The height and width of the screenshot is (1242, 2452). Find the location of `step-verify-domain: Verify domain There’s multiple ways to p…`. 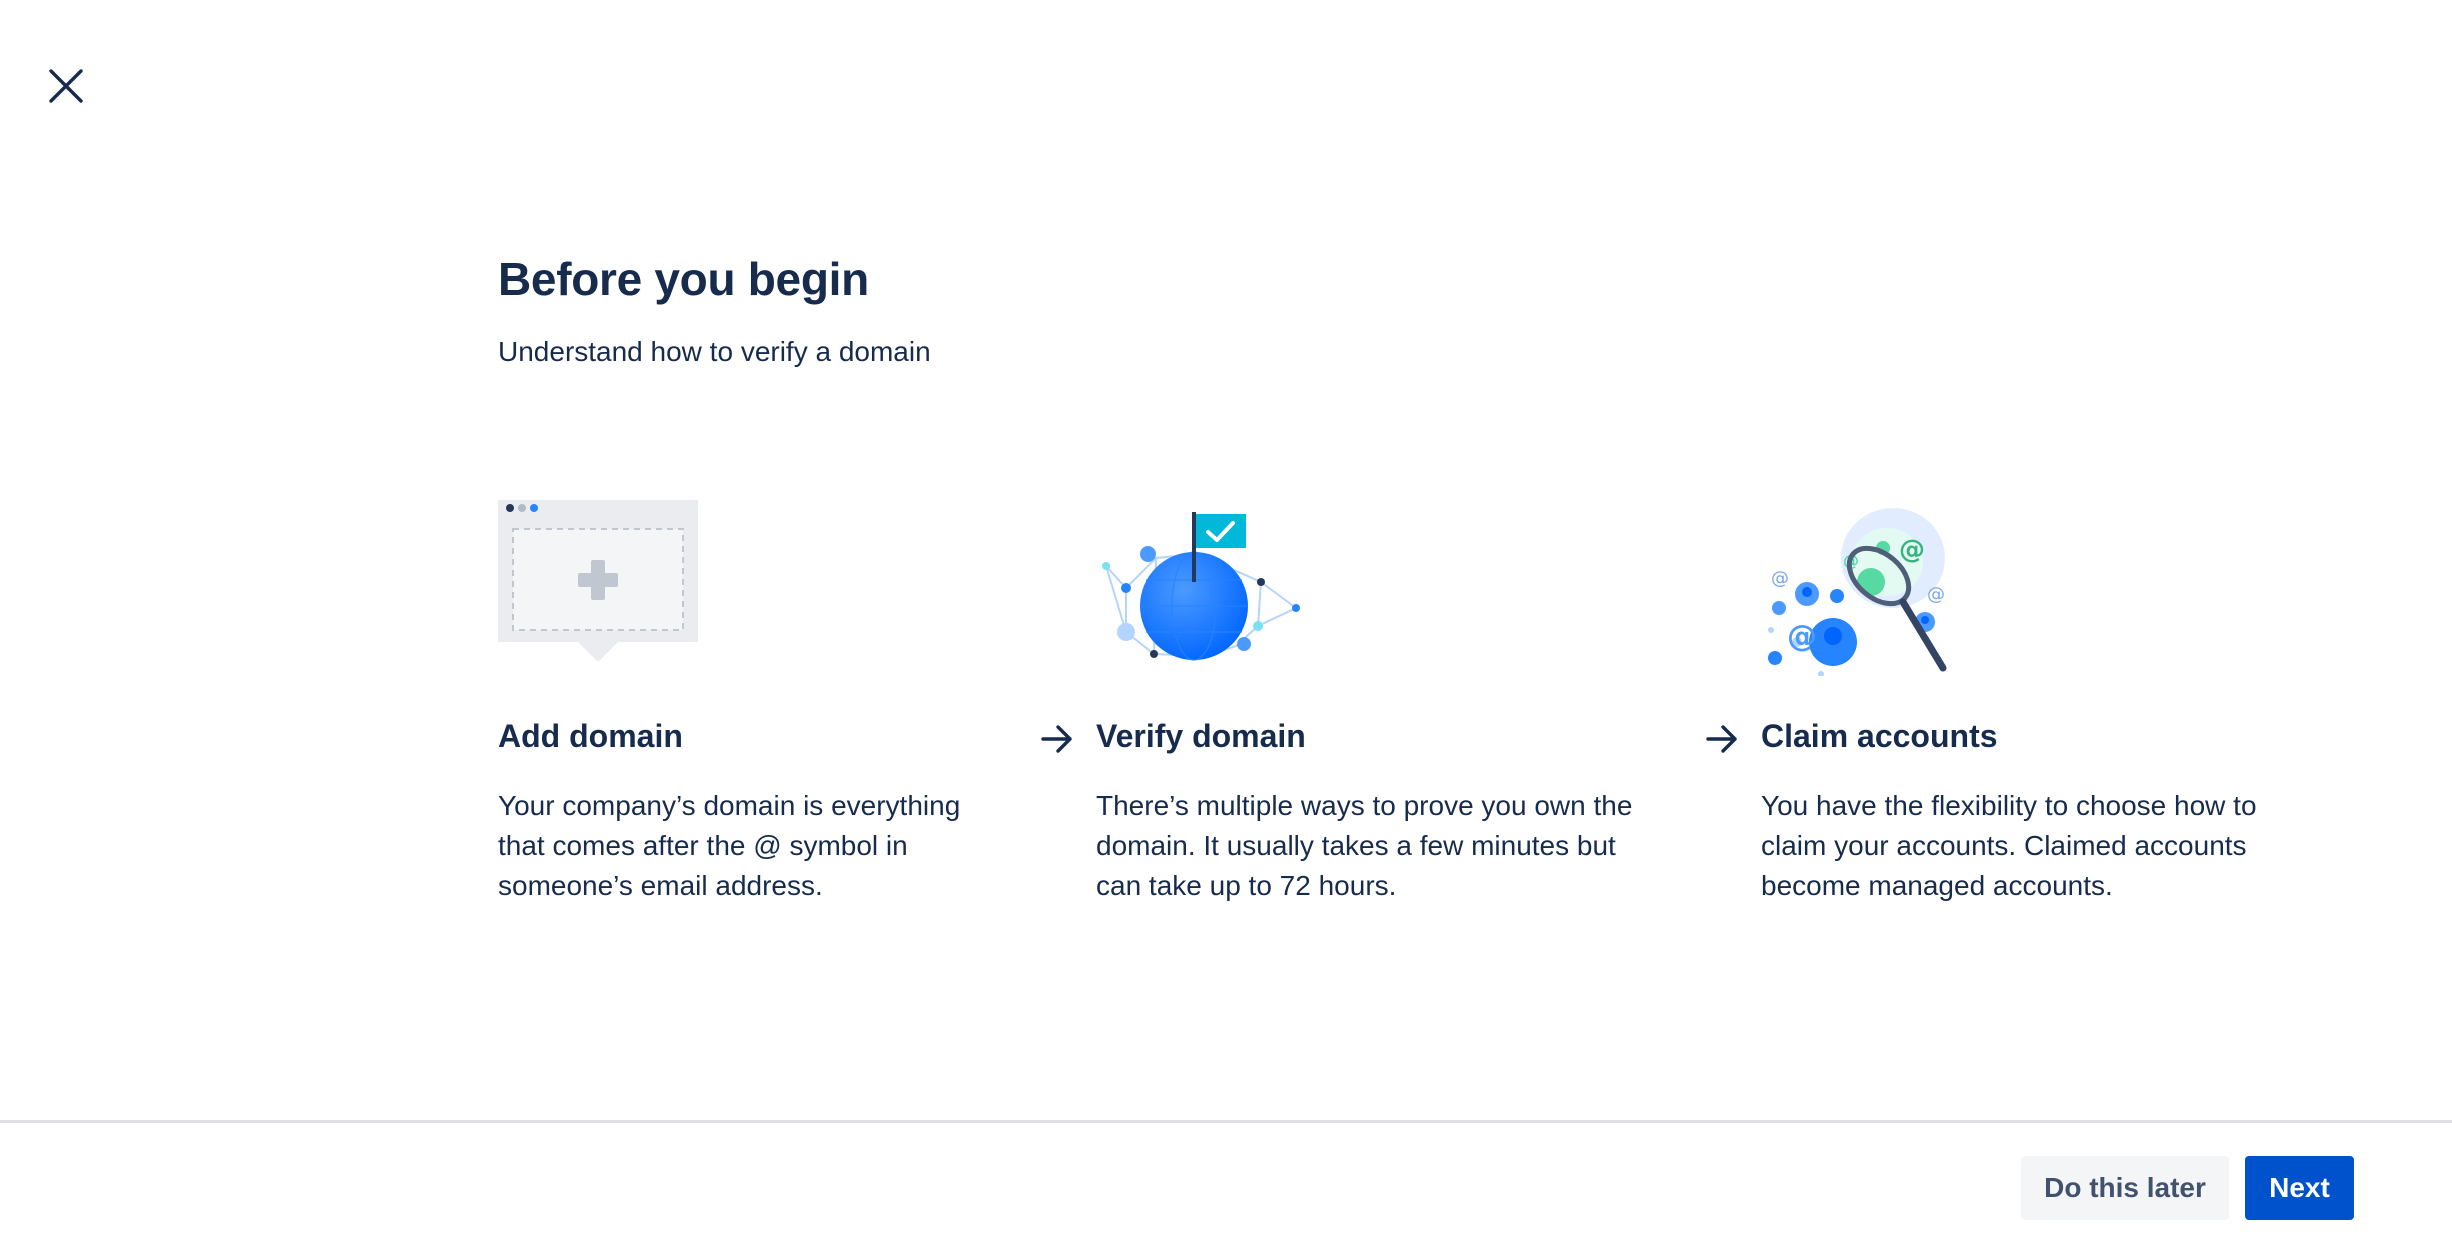

step-verify-domain: Verify domain There’s multiple ways to p… is located at coordinates (1364, 698).